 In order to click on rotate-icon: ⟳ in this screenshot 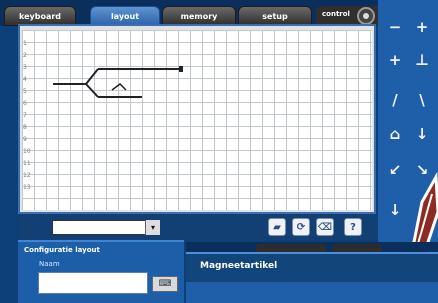, I will do `click(301, 227)`.